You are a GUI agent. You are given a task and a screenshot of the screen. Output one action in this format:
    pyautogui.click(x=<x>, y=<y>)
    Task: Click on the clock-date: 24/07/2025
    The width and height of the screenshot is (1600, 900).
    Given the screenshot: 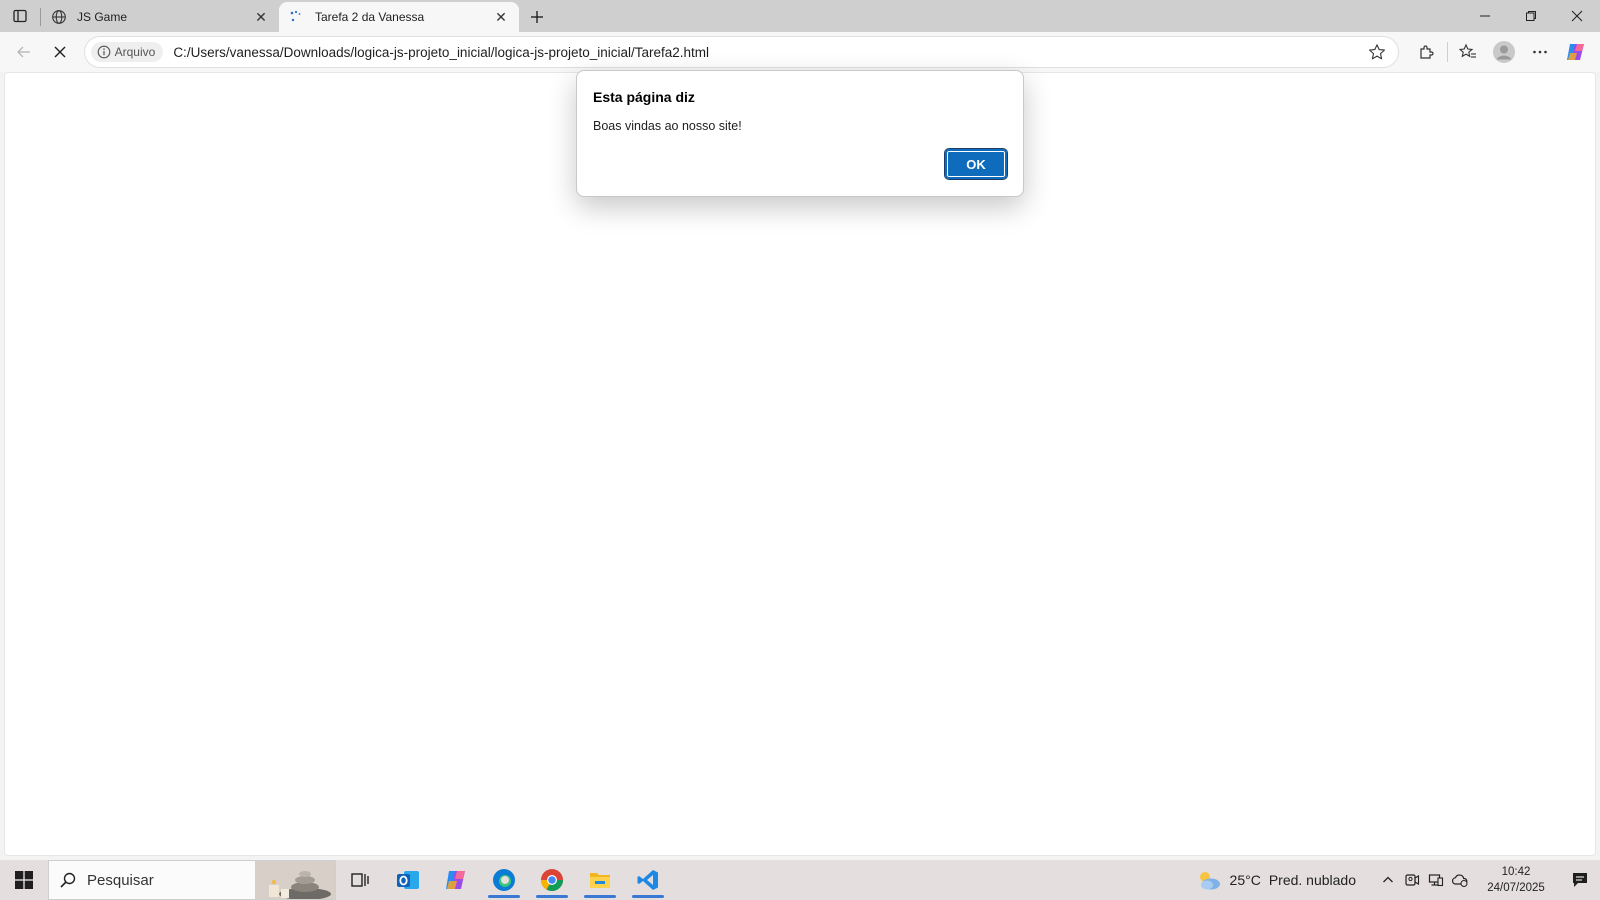 What is the action you would take?
    pyautogui.click(x=1516, y=888)
    